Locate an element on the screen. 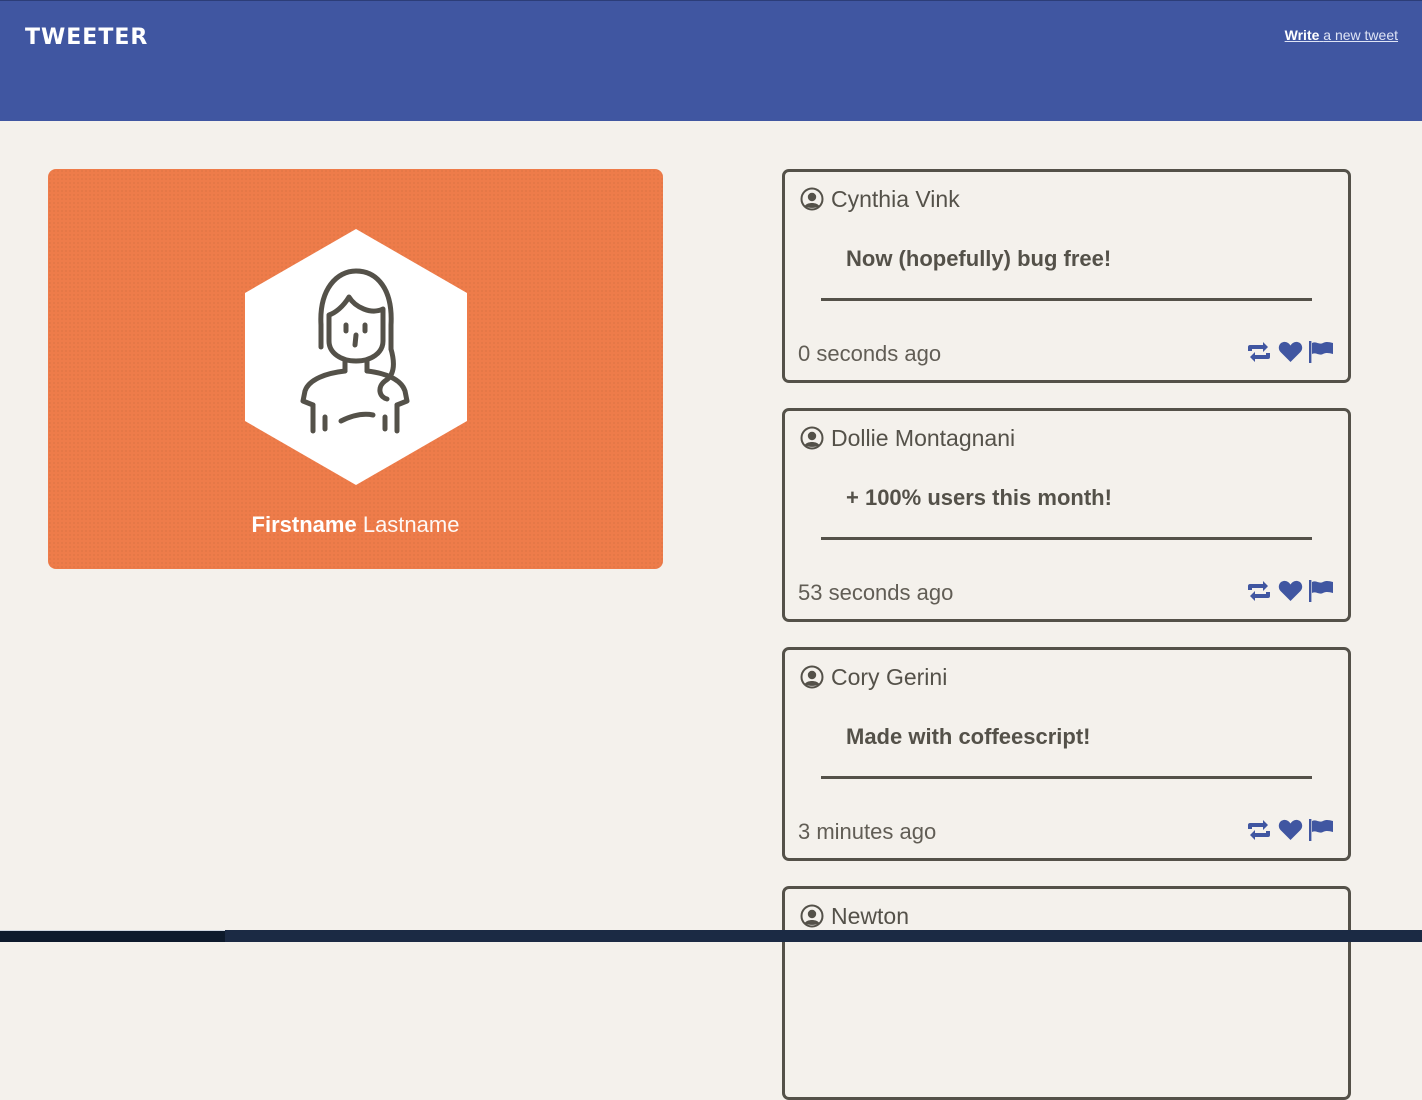 The image size is (1422, 1100). compose-link-rest: a new tweet is located at coordinates (1360, 35).